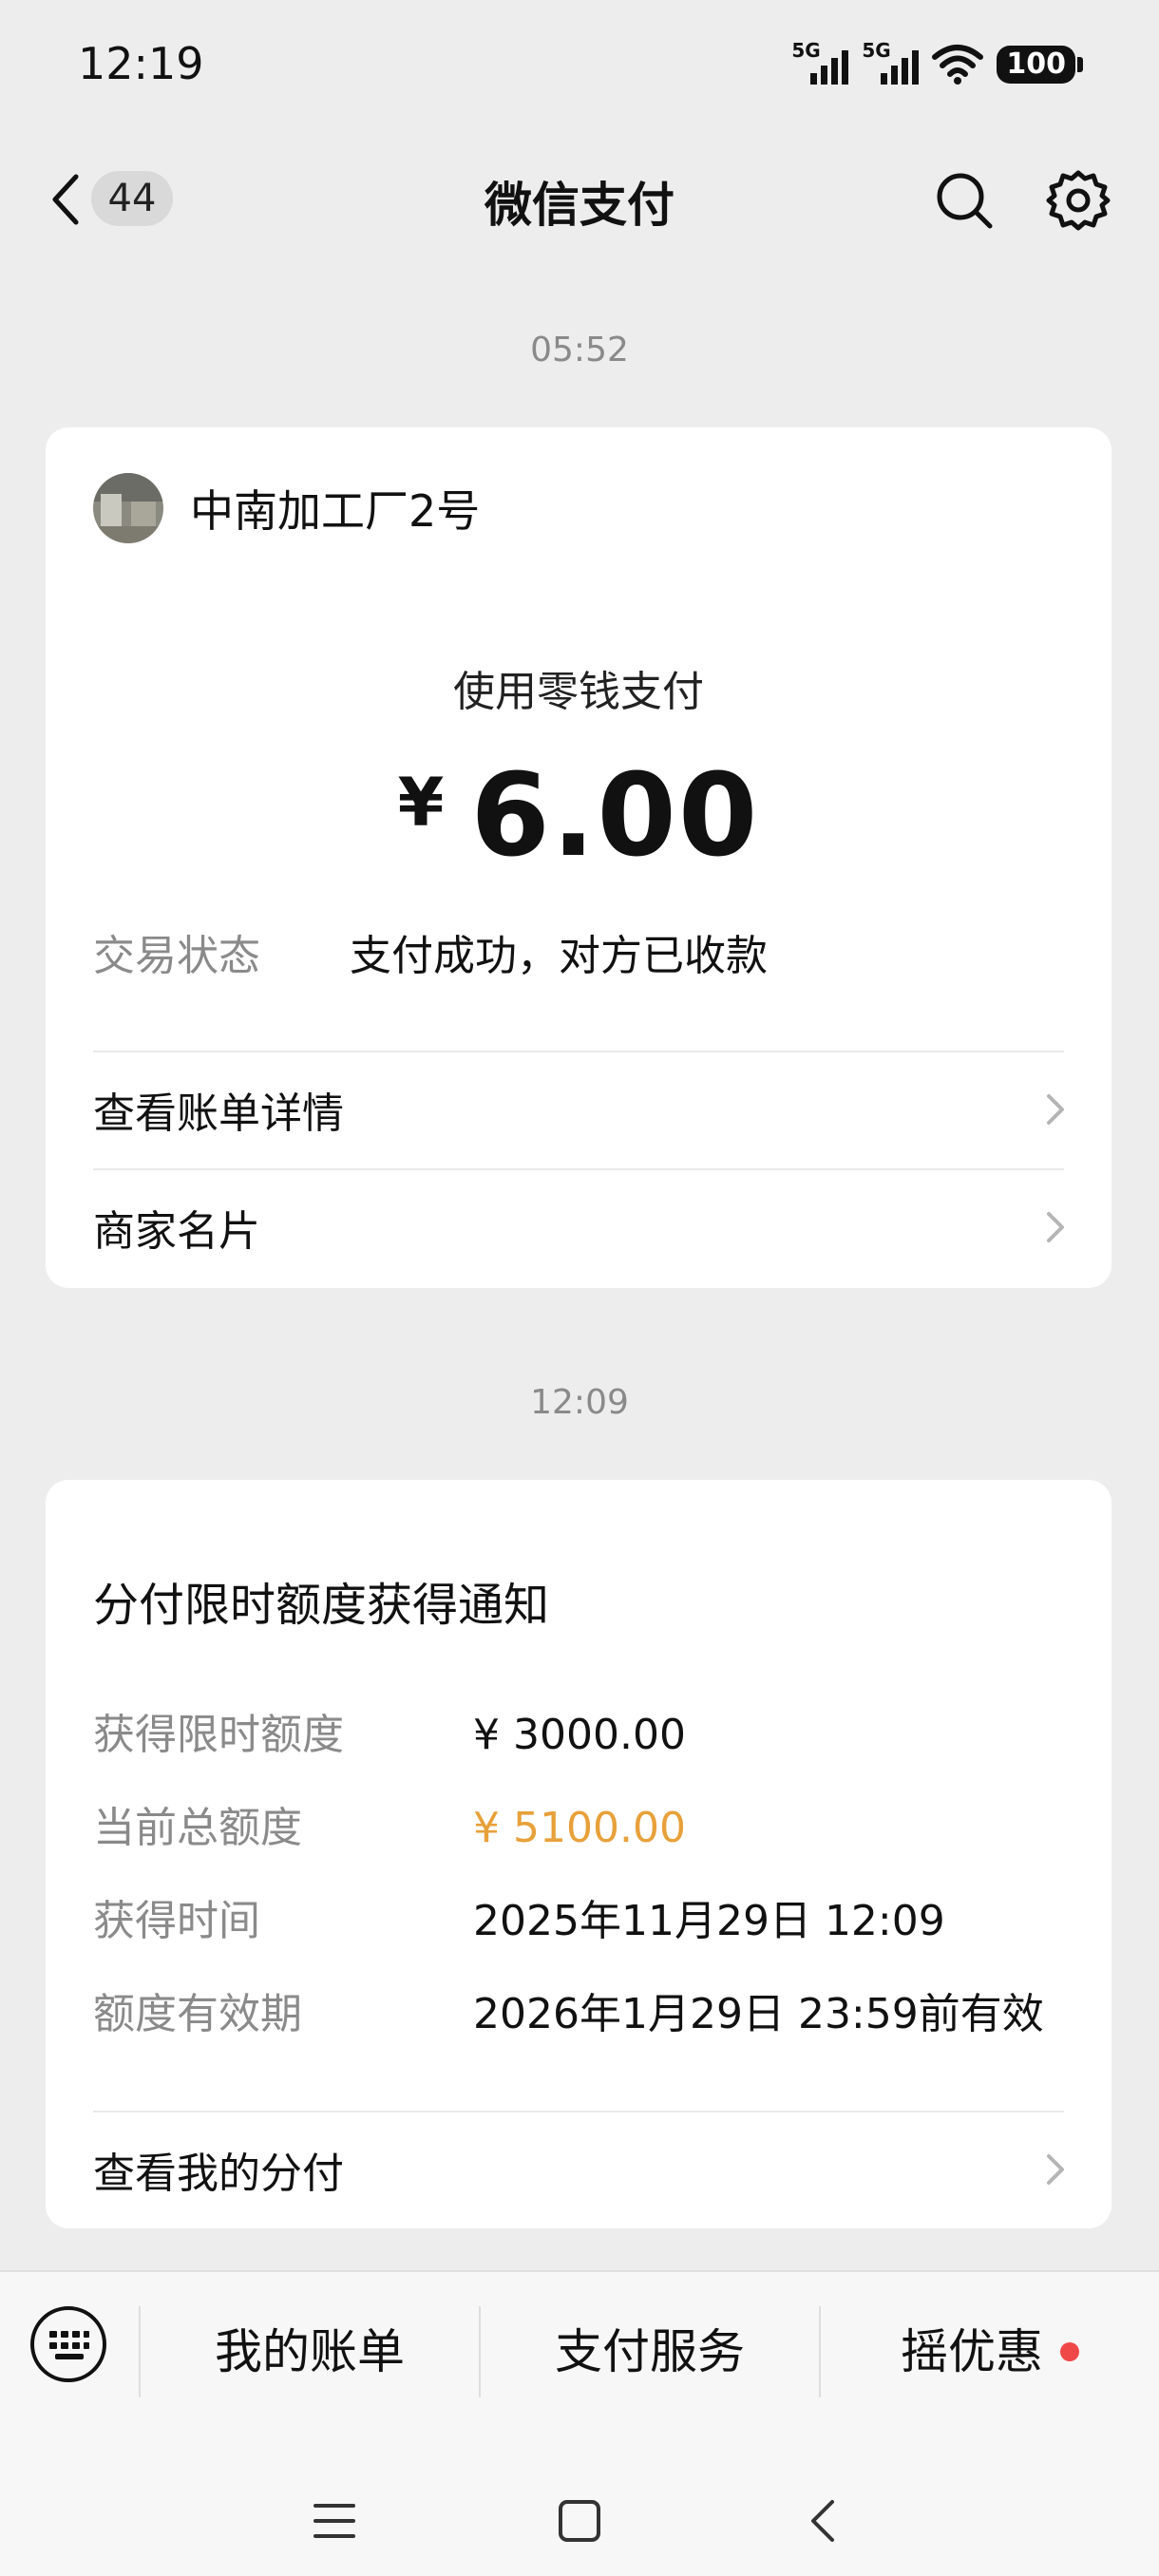 The image size is (1159, 2576). Describe the element at coordinates (334, 2521) in the screenshot. I see `recents-menu-icon` at that location.